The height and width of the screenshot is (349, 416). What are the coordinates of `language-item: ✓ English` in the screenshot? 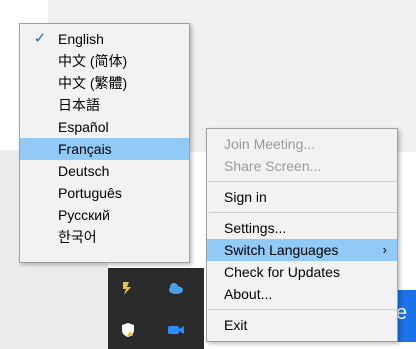 It's located at (104, 39).